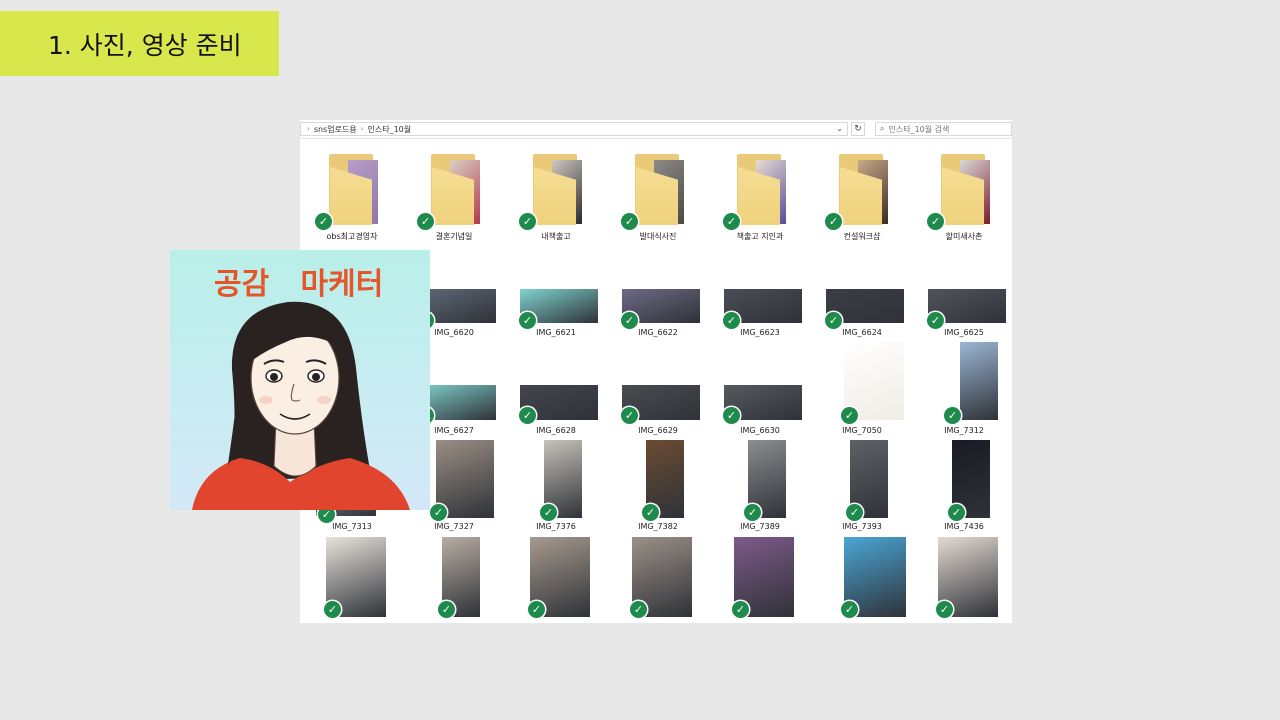 The image size is (1280, 720). I want to click on file-label: obs최고경영자, so click(352, 236).